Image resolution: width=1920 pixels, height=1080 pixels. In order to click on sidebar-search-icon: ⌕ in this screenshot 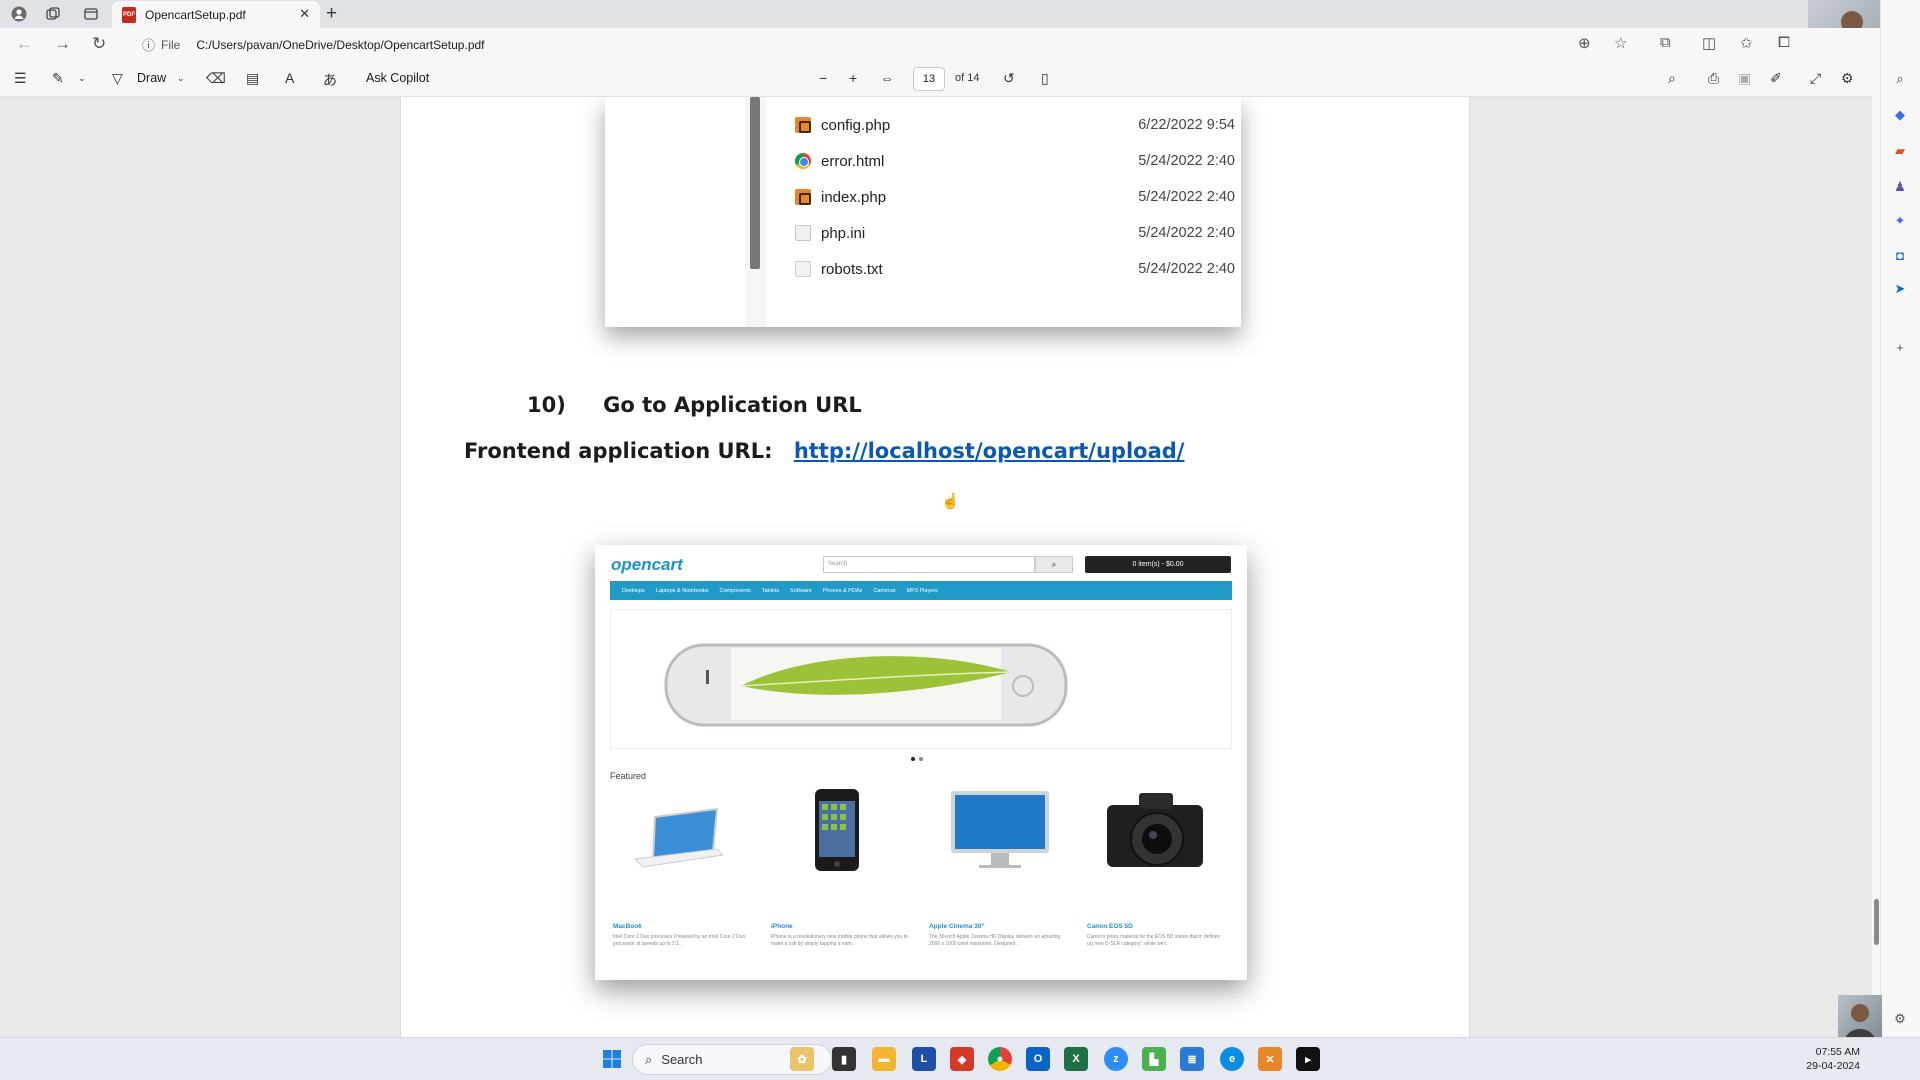, I will do `click(1900, 79)`.